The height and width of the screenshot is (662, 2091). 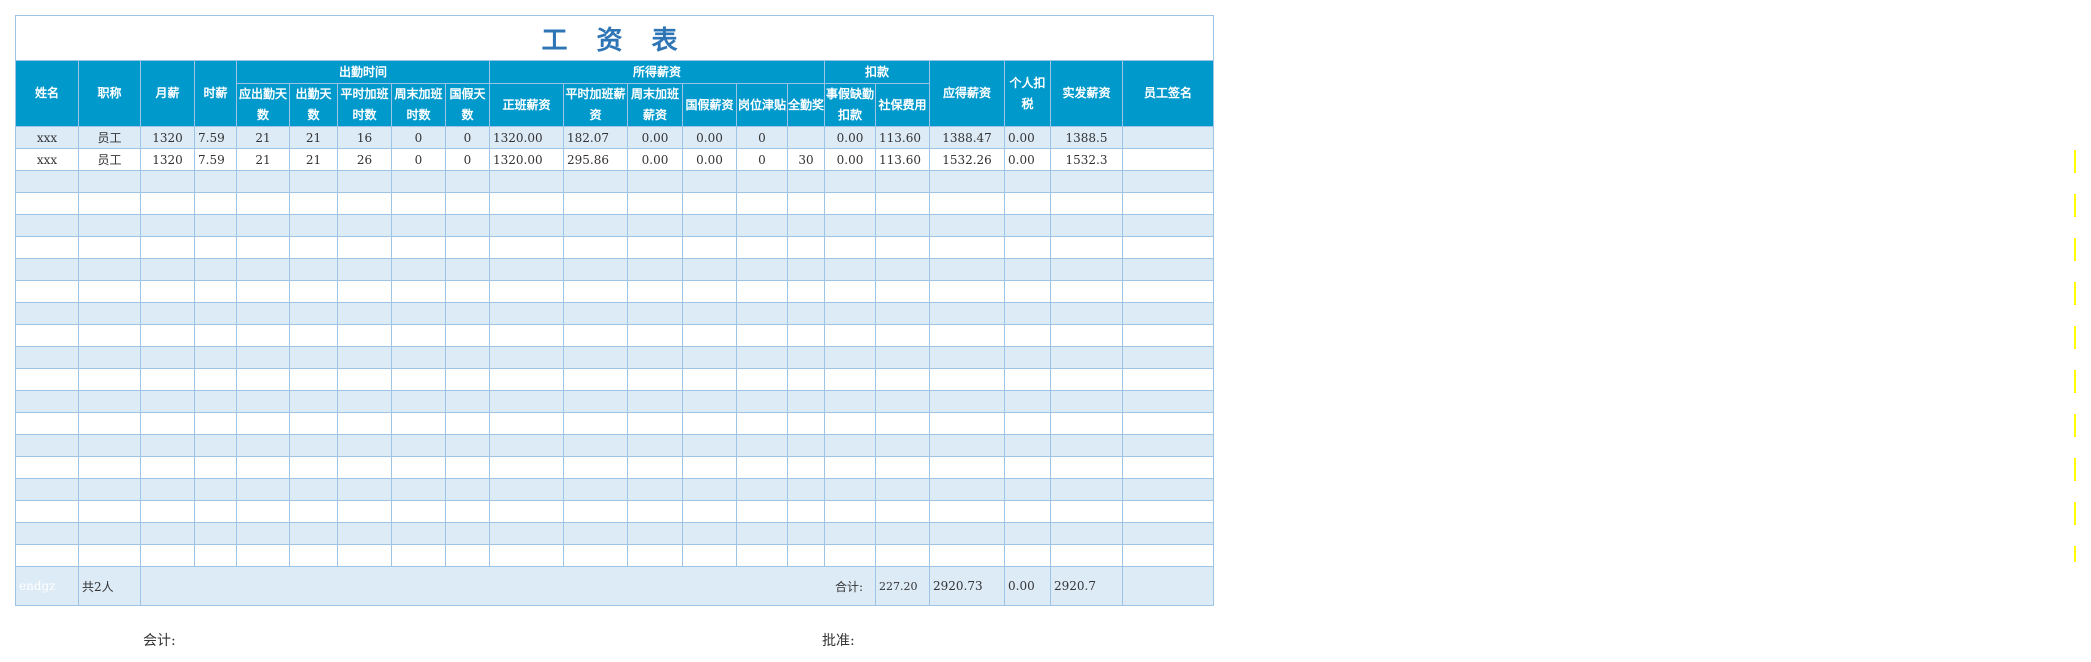 I want to click on cell-hol: 0, so click(x=467, y=159).